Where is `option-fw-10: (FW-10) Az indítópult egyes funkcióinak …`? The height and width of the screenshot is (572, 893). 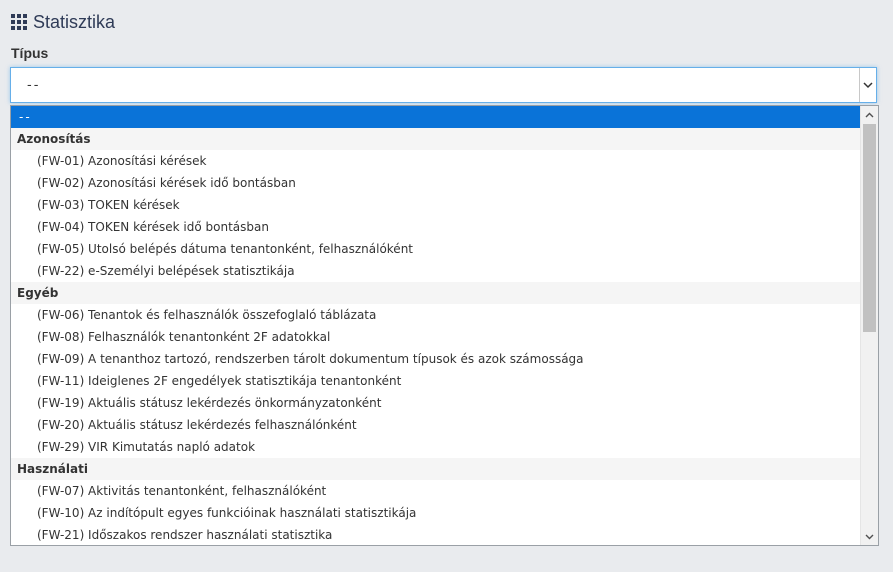
option-fw-10: (FW-10) Az indítópult egyes funkcióinak … is located at coordinates (436, 513).